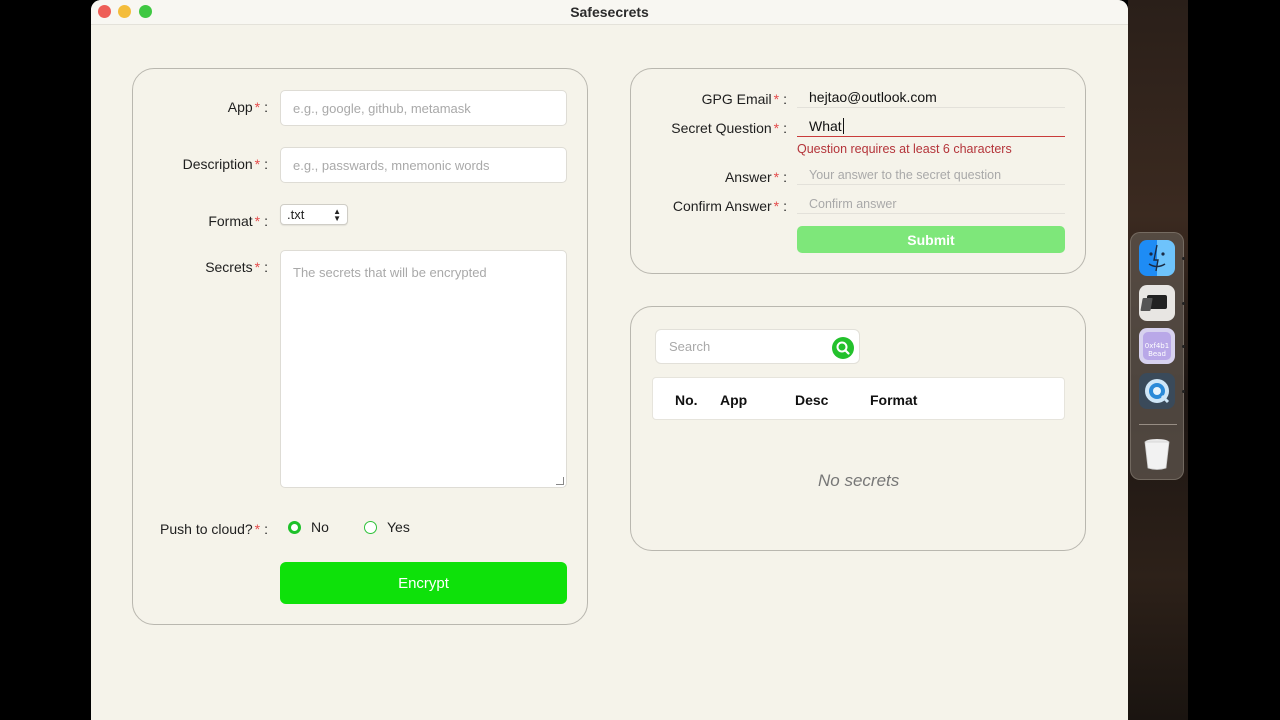  Describe the element at coordinates (370, 527) in the screenshot. I see `radio-unselected-icon` at that location.